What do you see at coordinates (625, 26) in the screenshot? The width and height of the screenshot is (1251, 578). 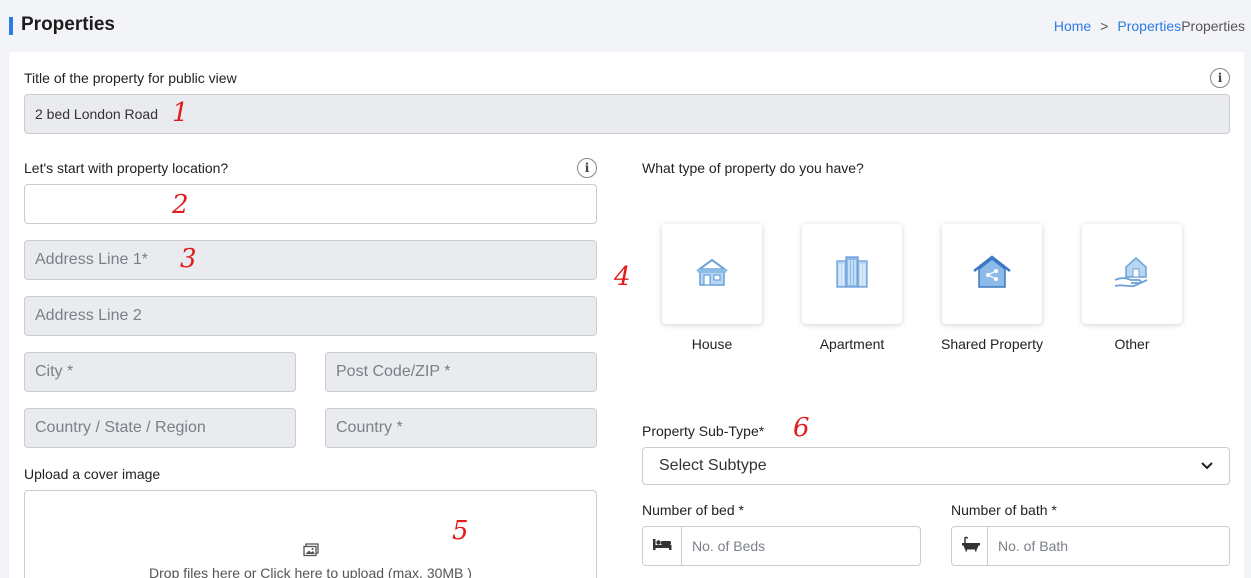 I see `page-header: Properties Home > PropertiesProperties` at bounding box center [625, 26].